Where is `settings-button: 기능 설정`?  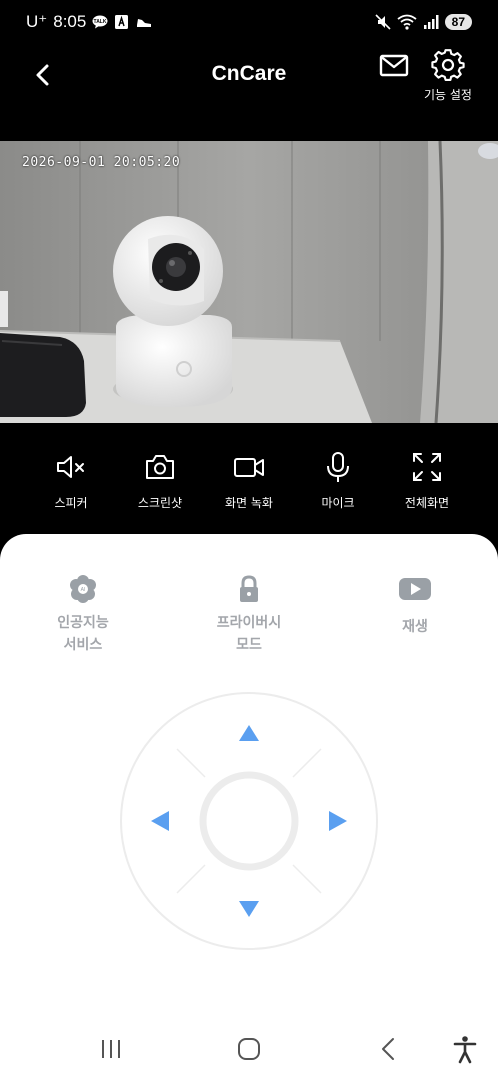
settings-button: 기능 설정 is located at coordinates (448, 78).